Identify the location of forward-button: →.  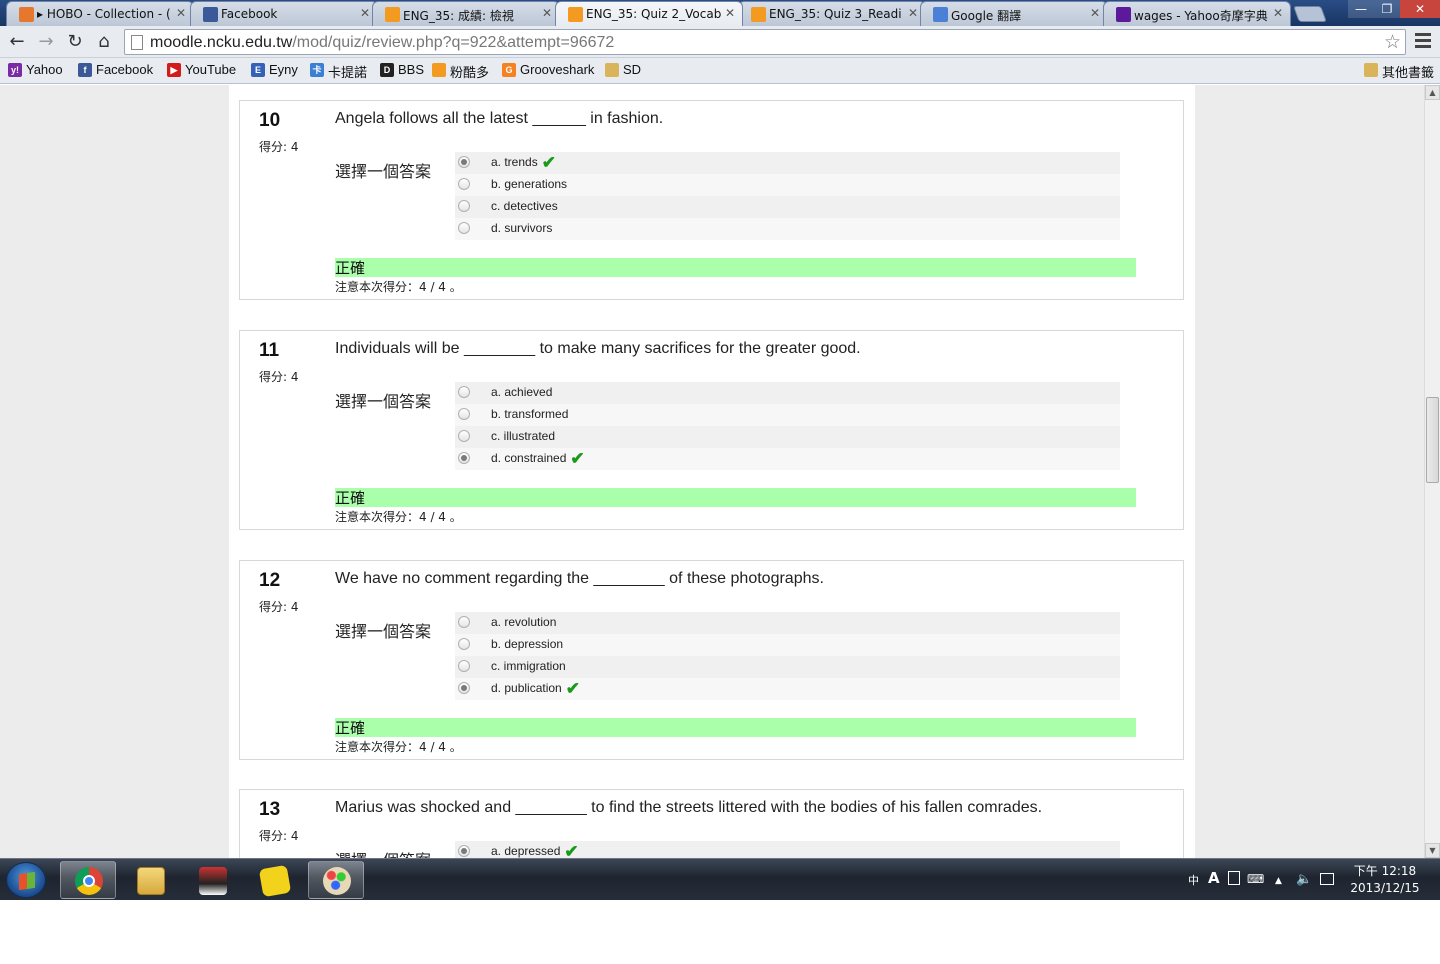
(46, 42).